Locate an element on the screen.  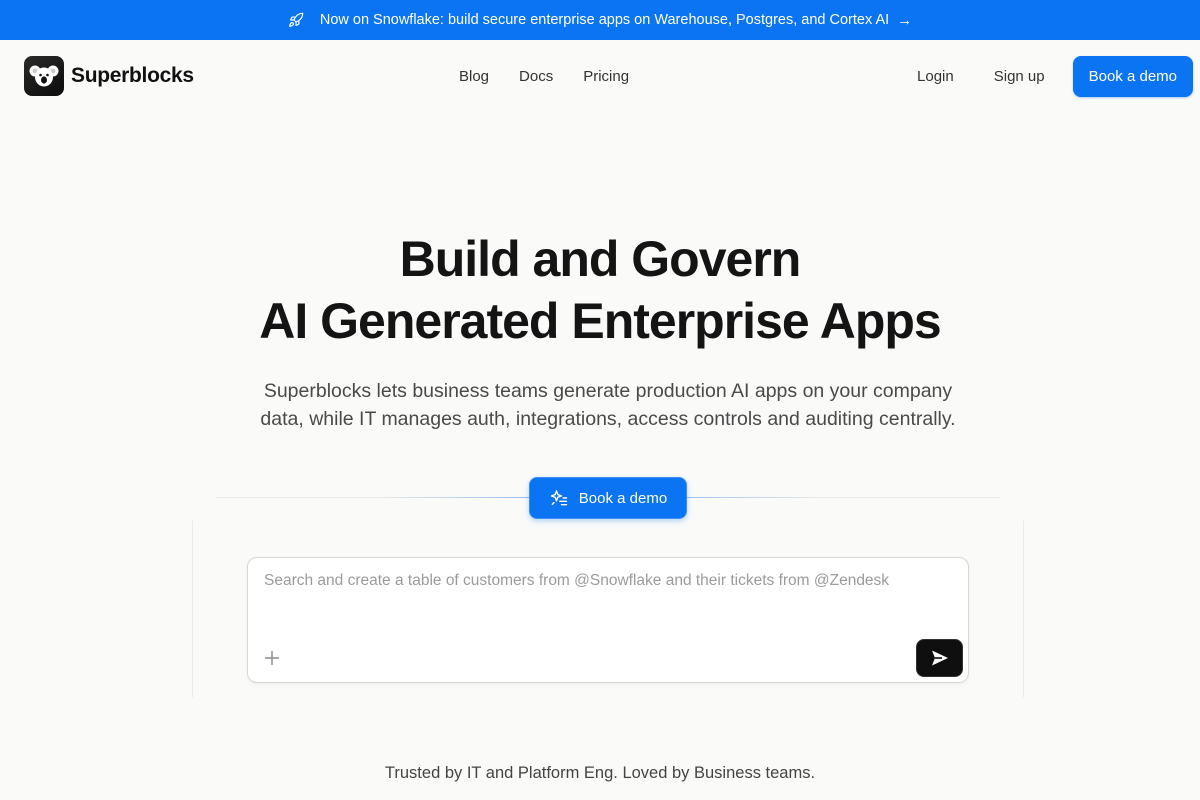
rocket-icon is located at coordinates (296, 20).